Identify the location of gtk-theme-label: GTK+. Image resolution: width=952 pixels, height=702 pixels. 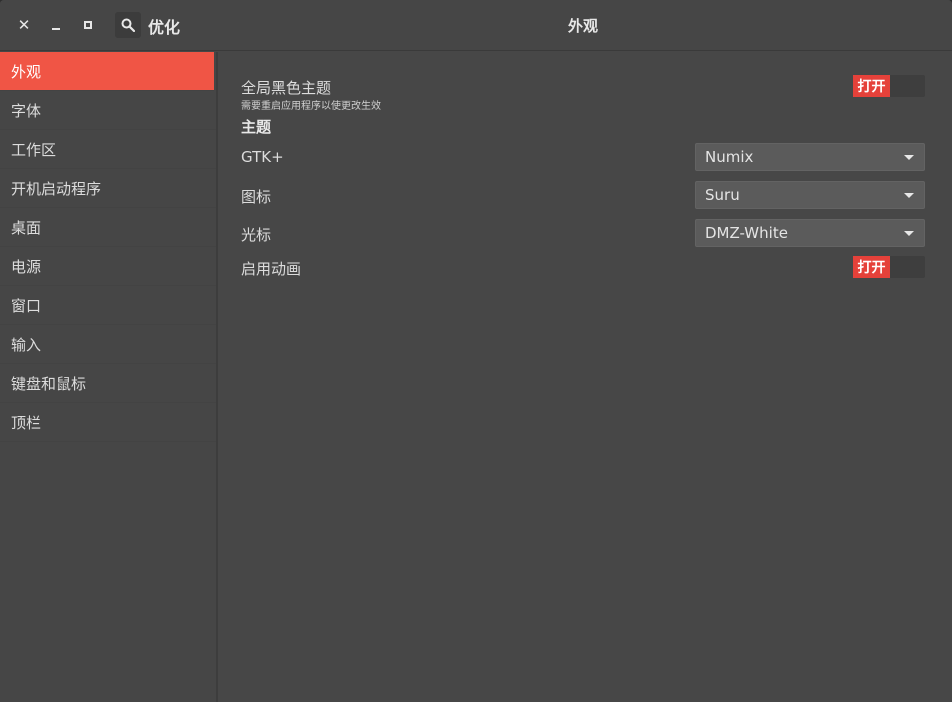
(262, 157).